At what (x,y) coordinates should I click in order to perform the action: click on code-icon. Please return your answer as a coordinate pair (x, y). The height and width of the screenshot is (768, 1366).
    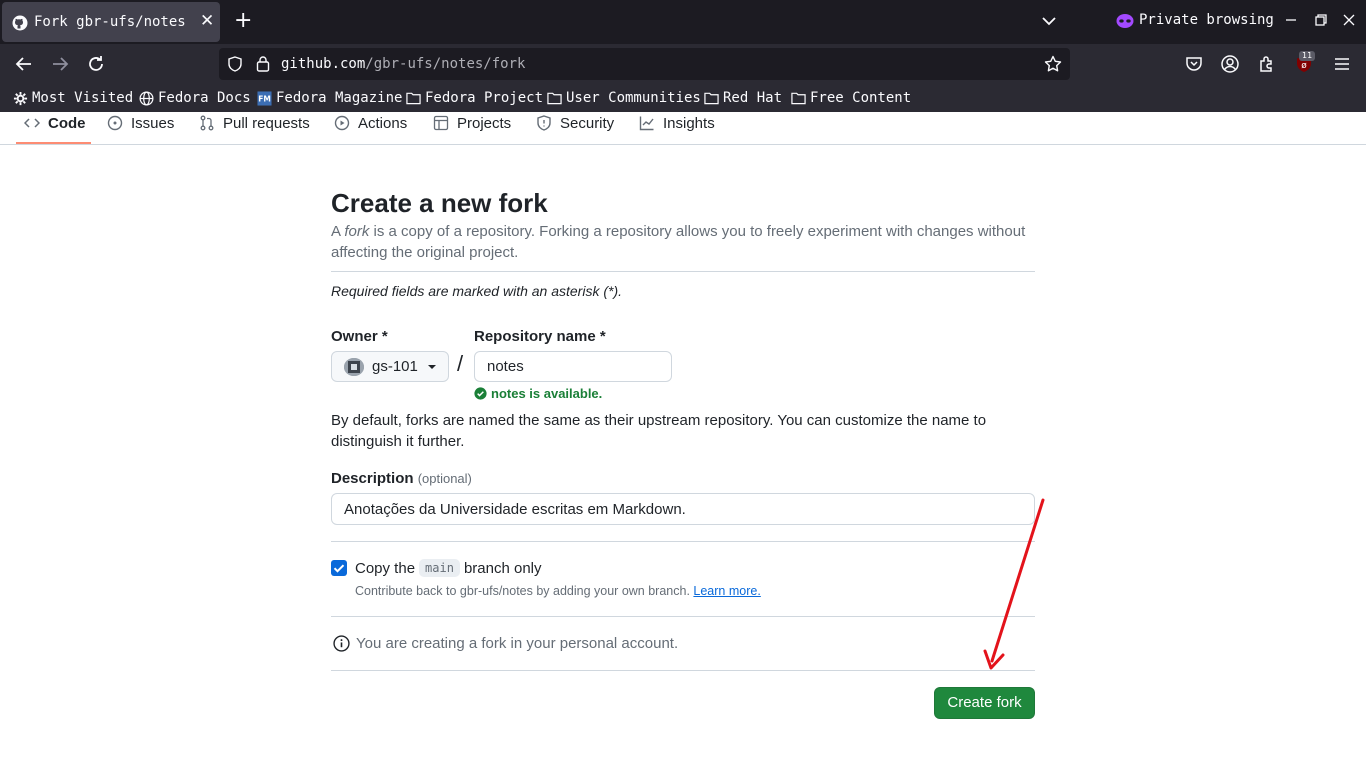
    Looking at the image, I should click on (32, 123).